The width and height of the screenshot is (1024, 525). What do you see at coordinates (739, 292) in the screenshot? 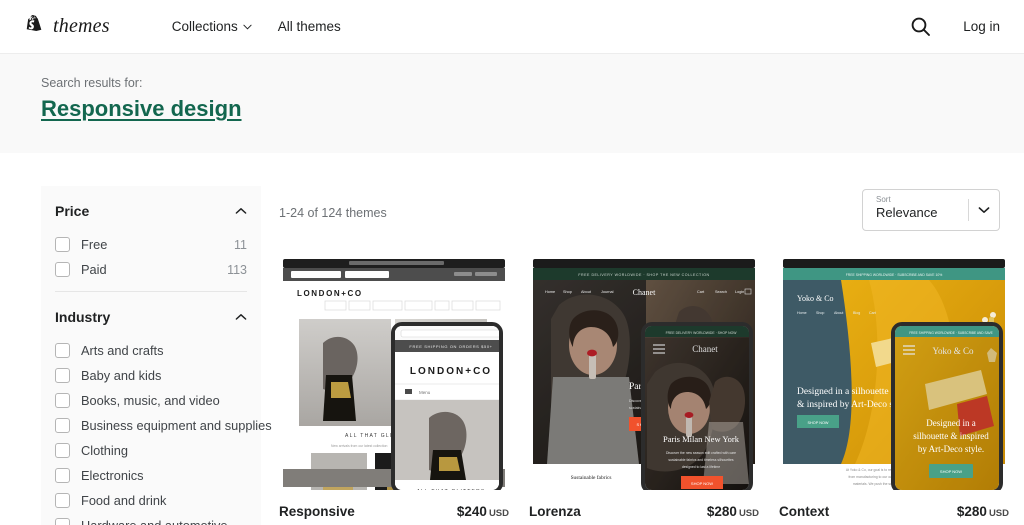
I see `svg-text: Login` at bounding box center [739, 292].